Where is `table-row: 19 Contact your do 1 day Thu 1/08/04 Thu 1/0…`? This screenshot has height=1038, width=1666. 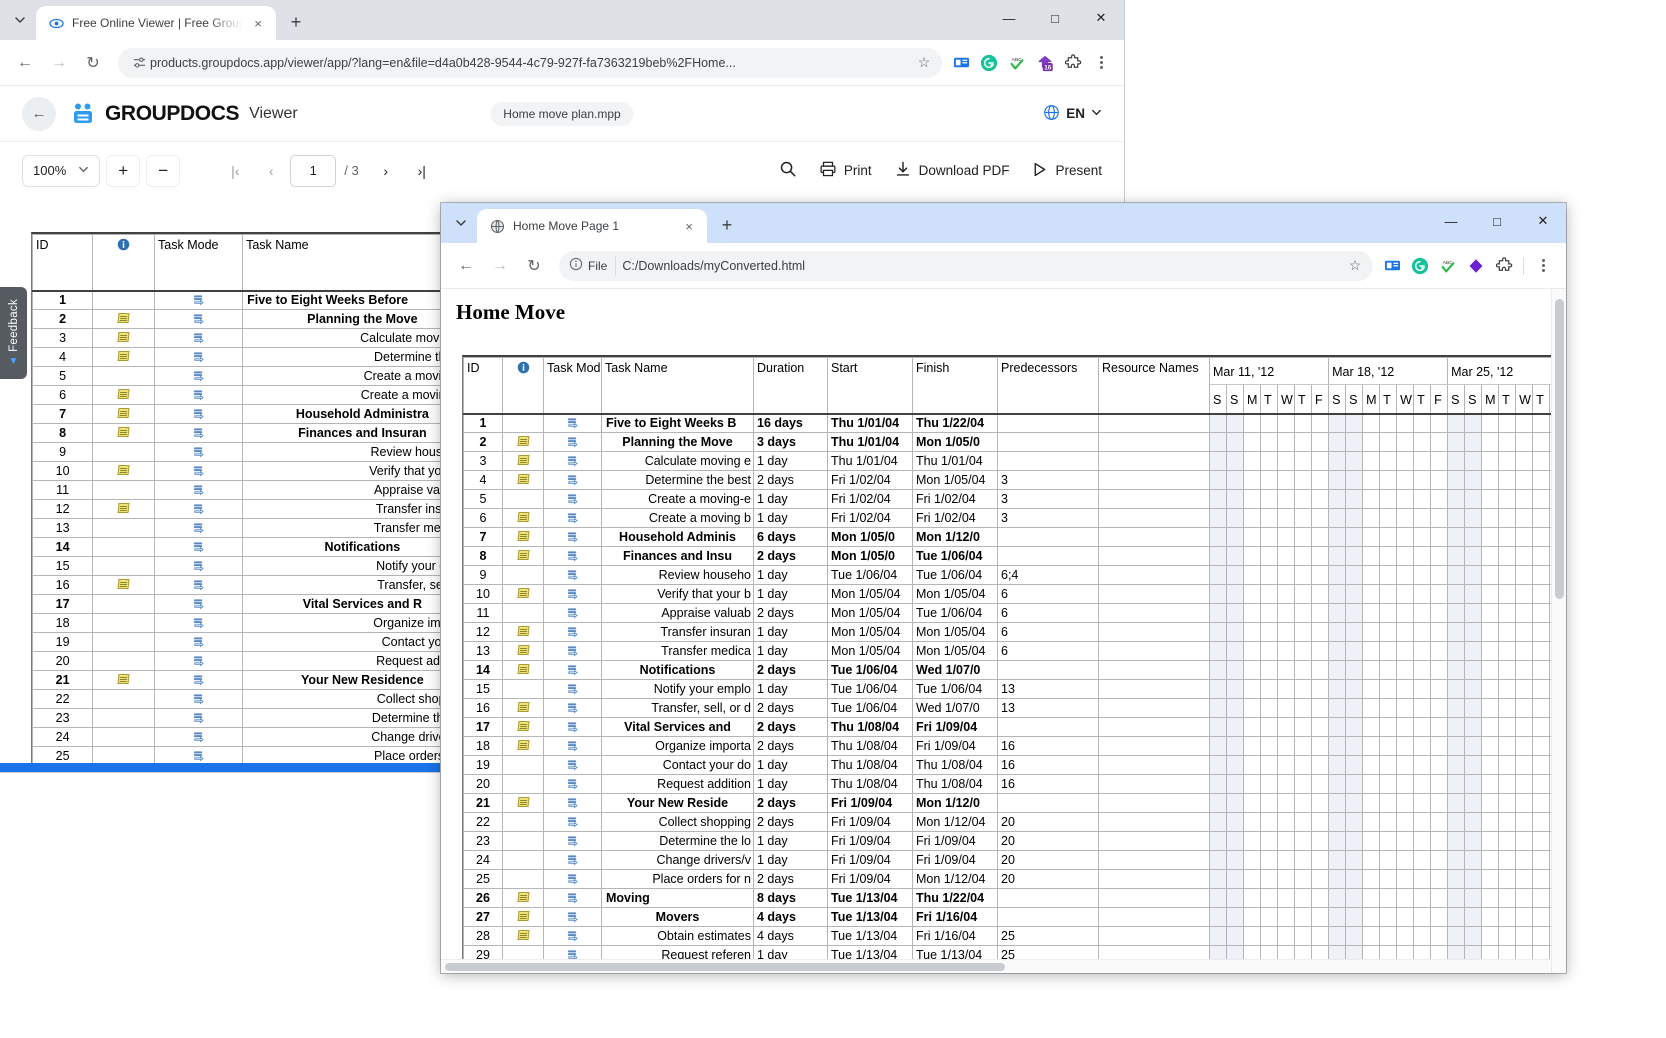 table-row: 19 Contact your do 1 day Thu 1/08/04 Thu 1/0… is located at coordinates (1014, 765).